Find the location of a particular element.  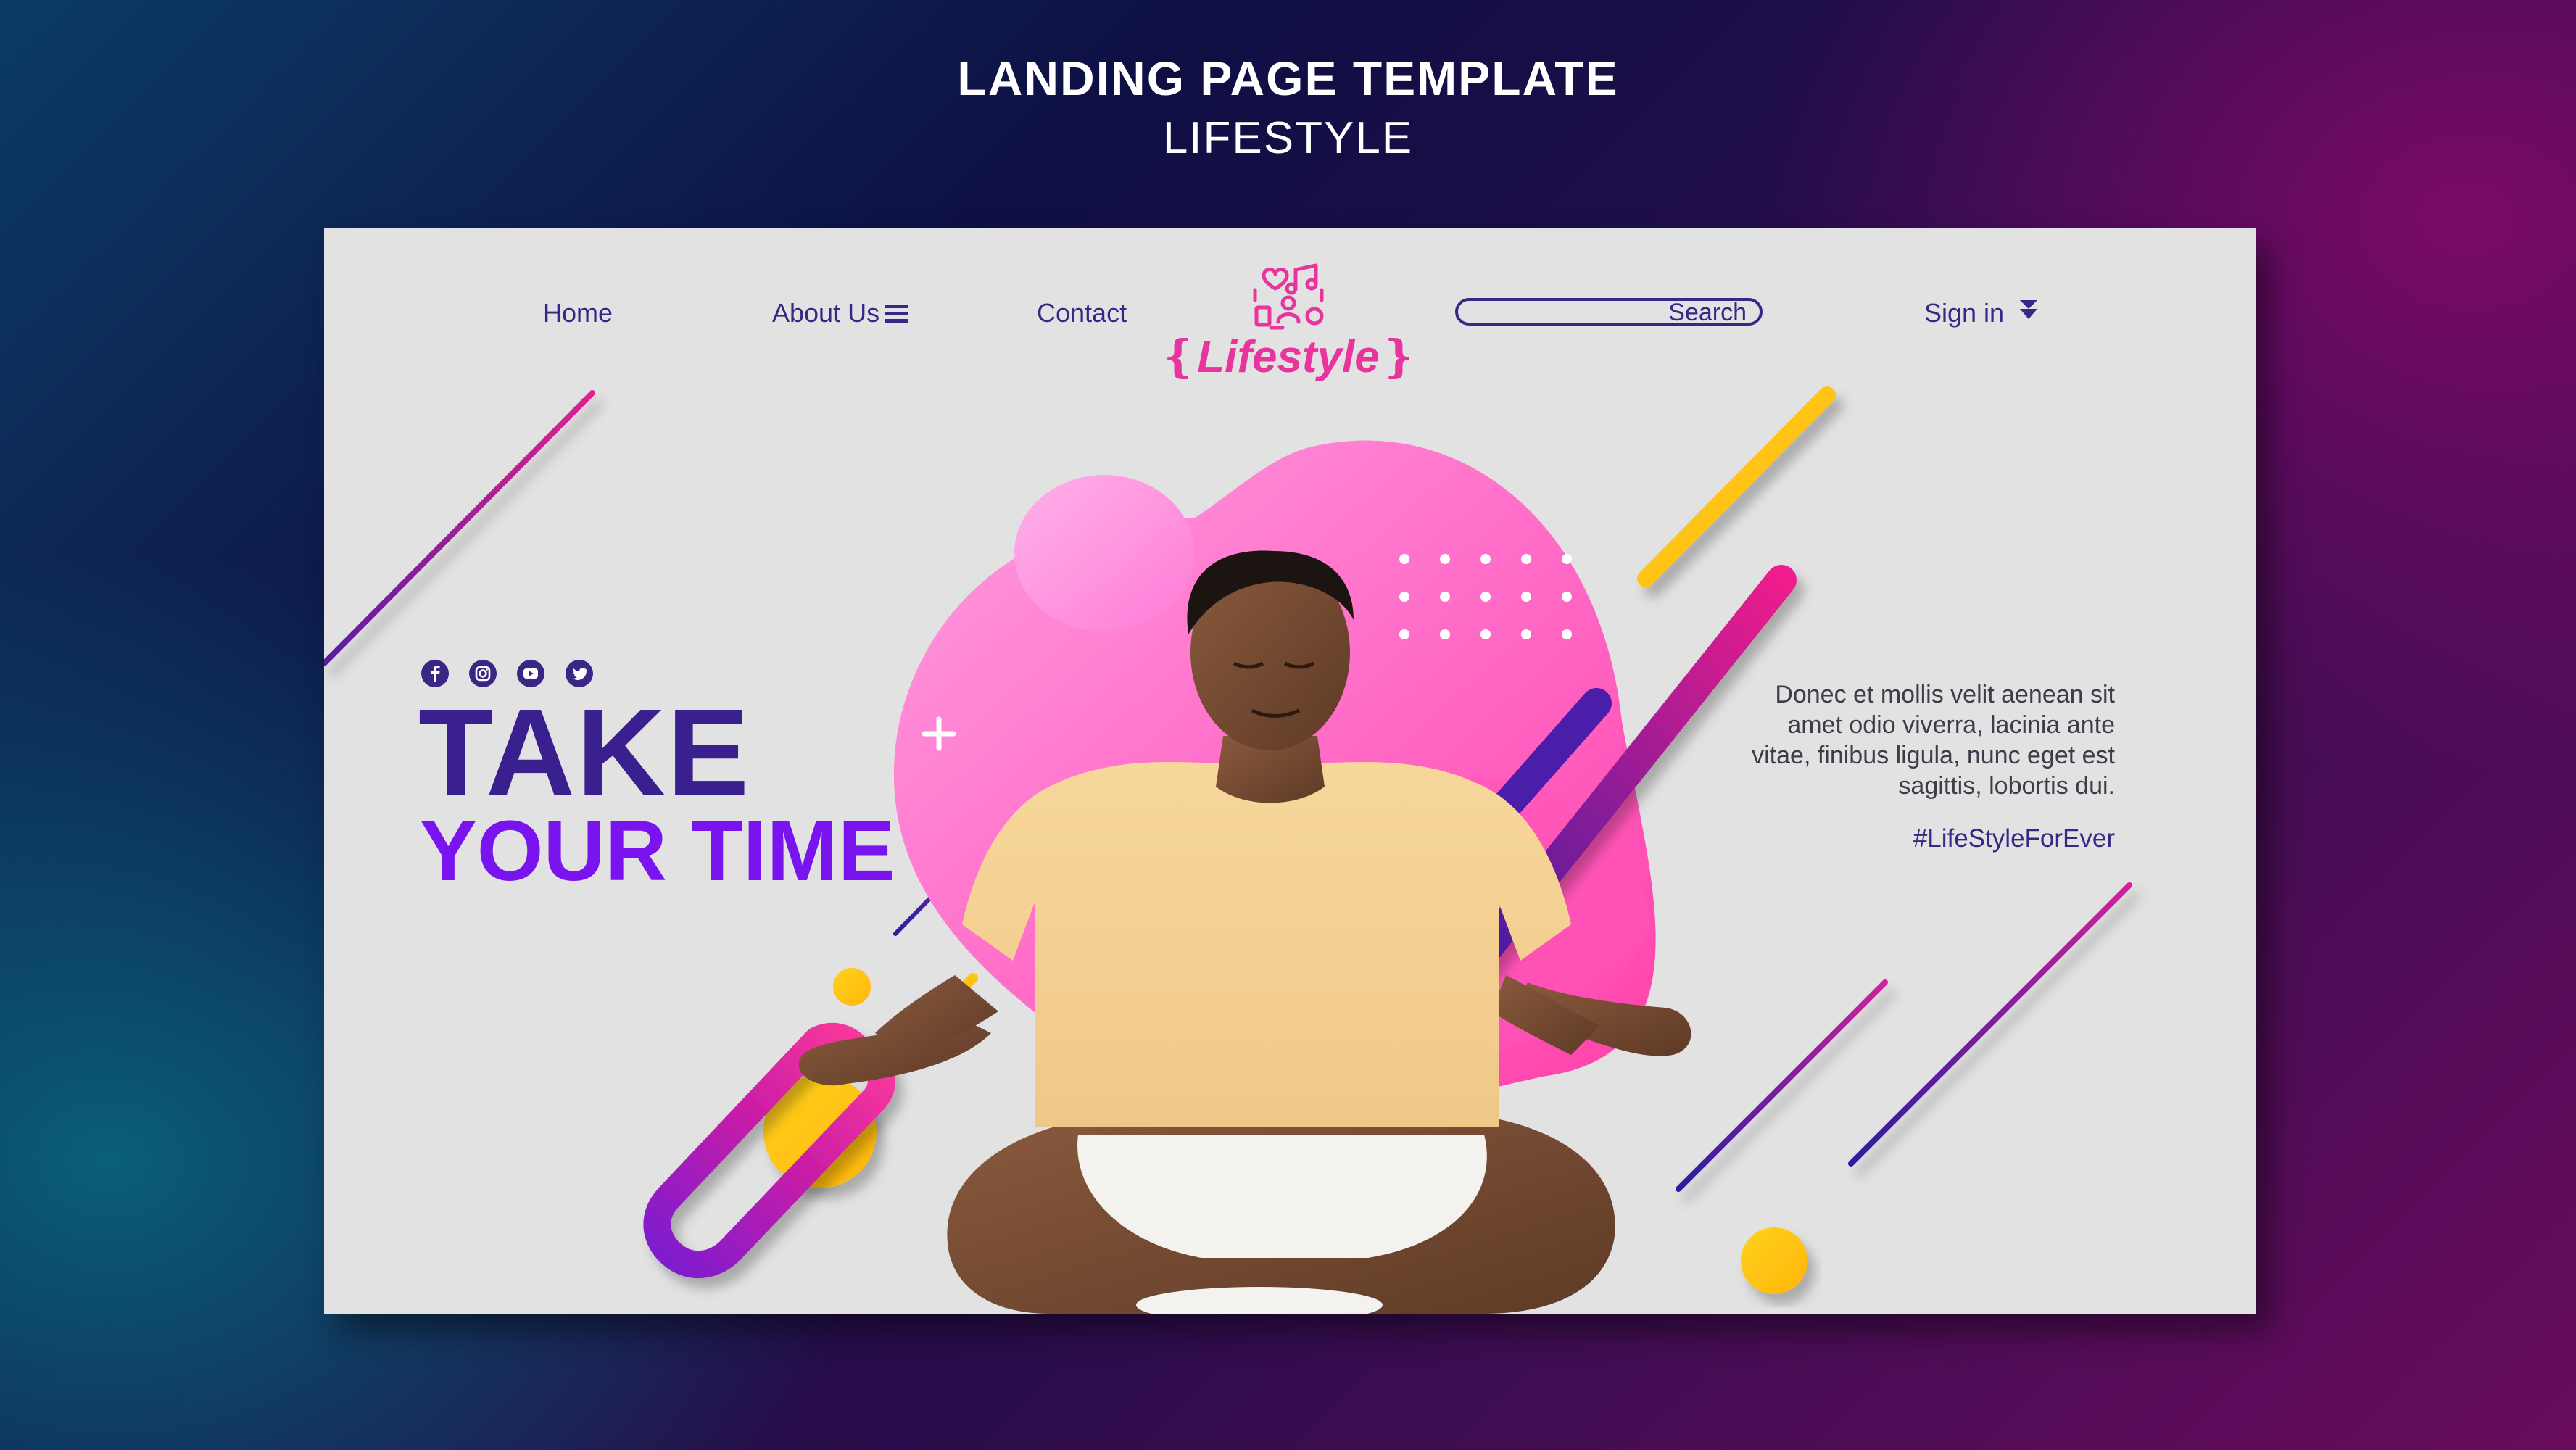

sign-in-button: Sign in is located at coordinates (1981, 313).